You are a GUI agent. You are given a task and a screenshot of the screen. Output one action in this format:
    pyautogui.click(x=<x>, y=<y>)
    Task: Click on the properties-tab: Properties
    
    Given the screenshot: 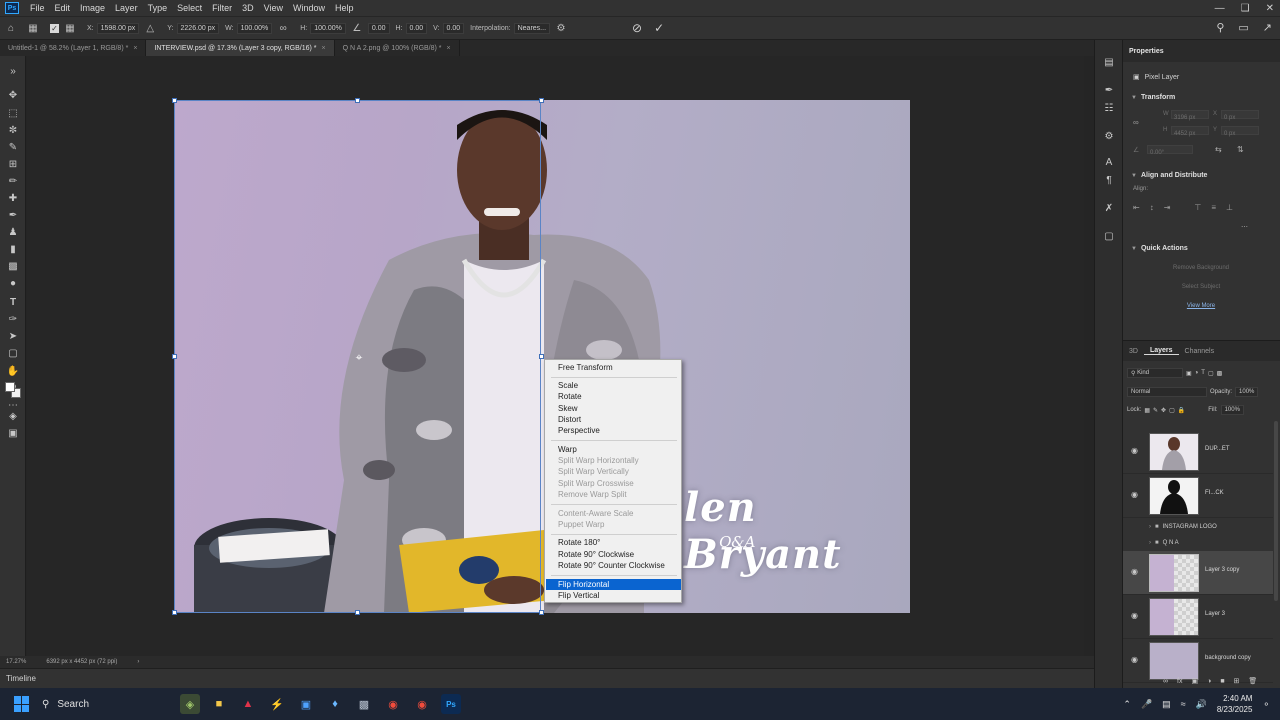 What is the action you would take?
    pyautogui.click(x=1201, y=51)
    